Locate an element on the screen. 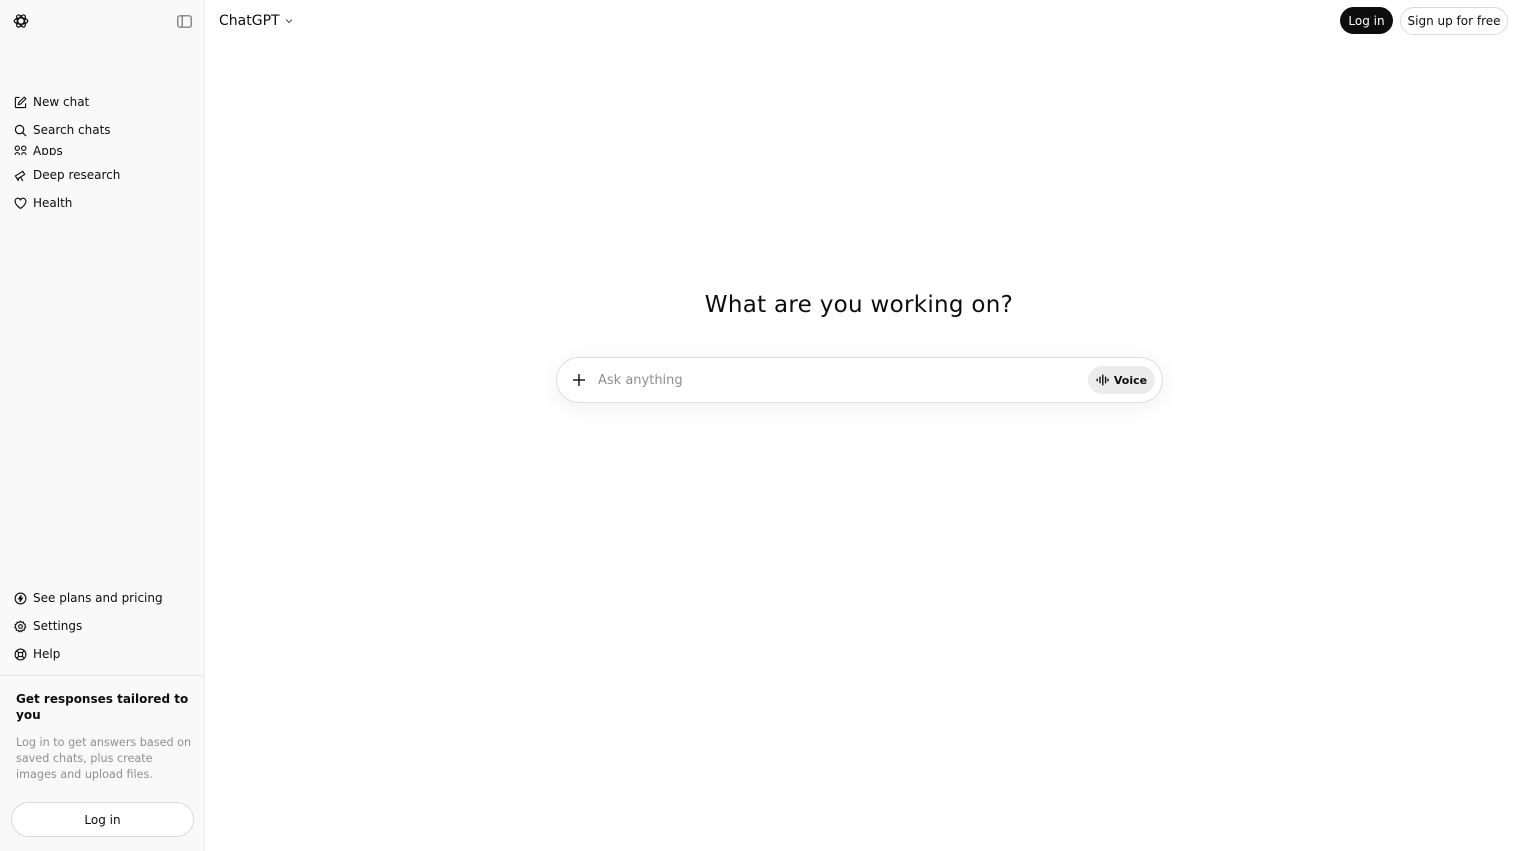  model-name: ChatGPT is located at coordinates (249, 21).